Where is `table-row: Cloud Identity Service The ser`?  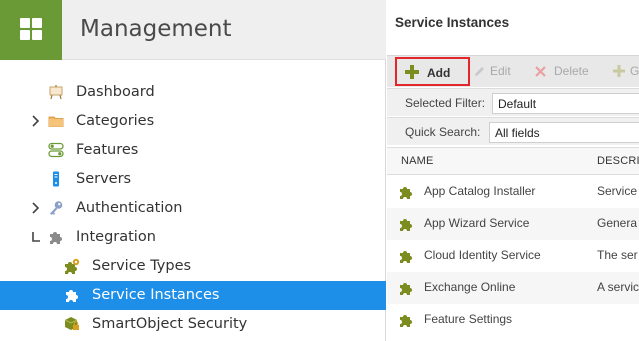
table-row: Cloud Identity Service The ser is located at coordinates (513, 256).